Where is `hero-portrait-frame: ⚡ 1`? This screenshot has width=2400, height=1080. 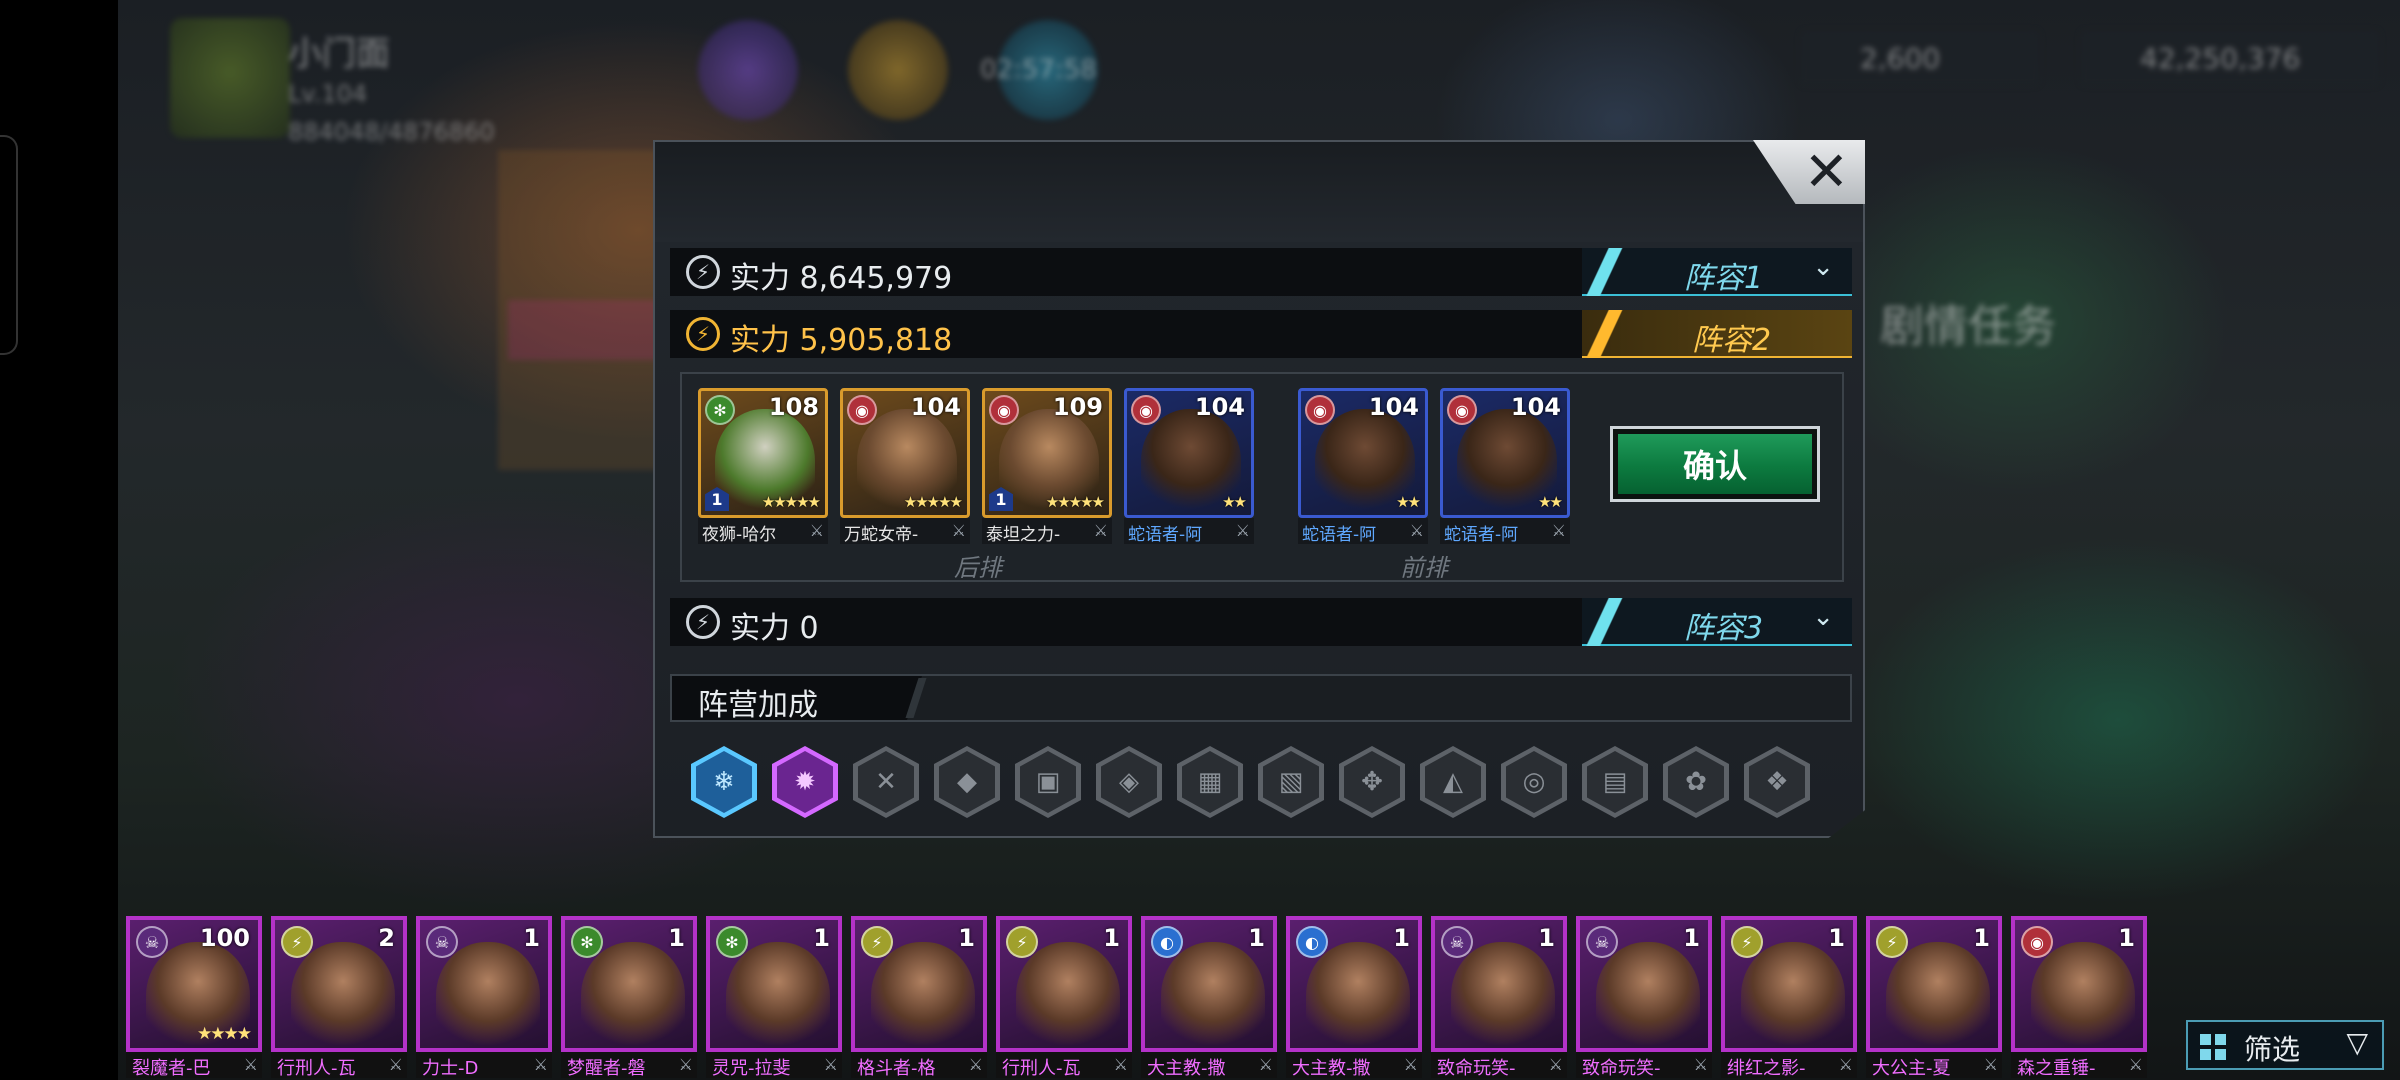
hero-portrait-frame: ⚡ 1 is located at coordinates (919, 984).